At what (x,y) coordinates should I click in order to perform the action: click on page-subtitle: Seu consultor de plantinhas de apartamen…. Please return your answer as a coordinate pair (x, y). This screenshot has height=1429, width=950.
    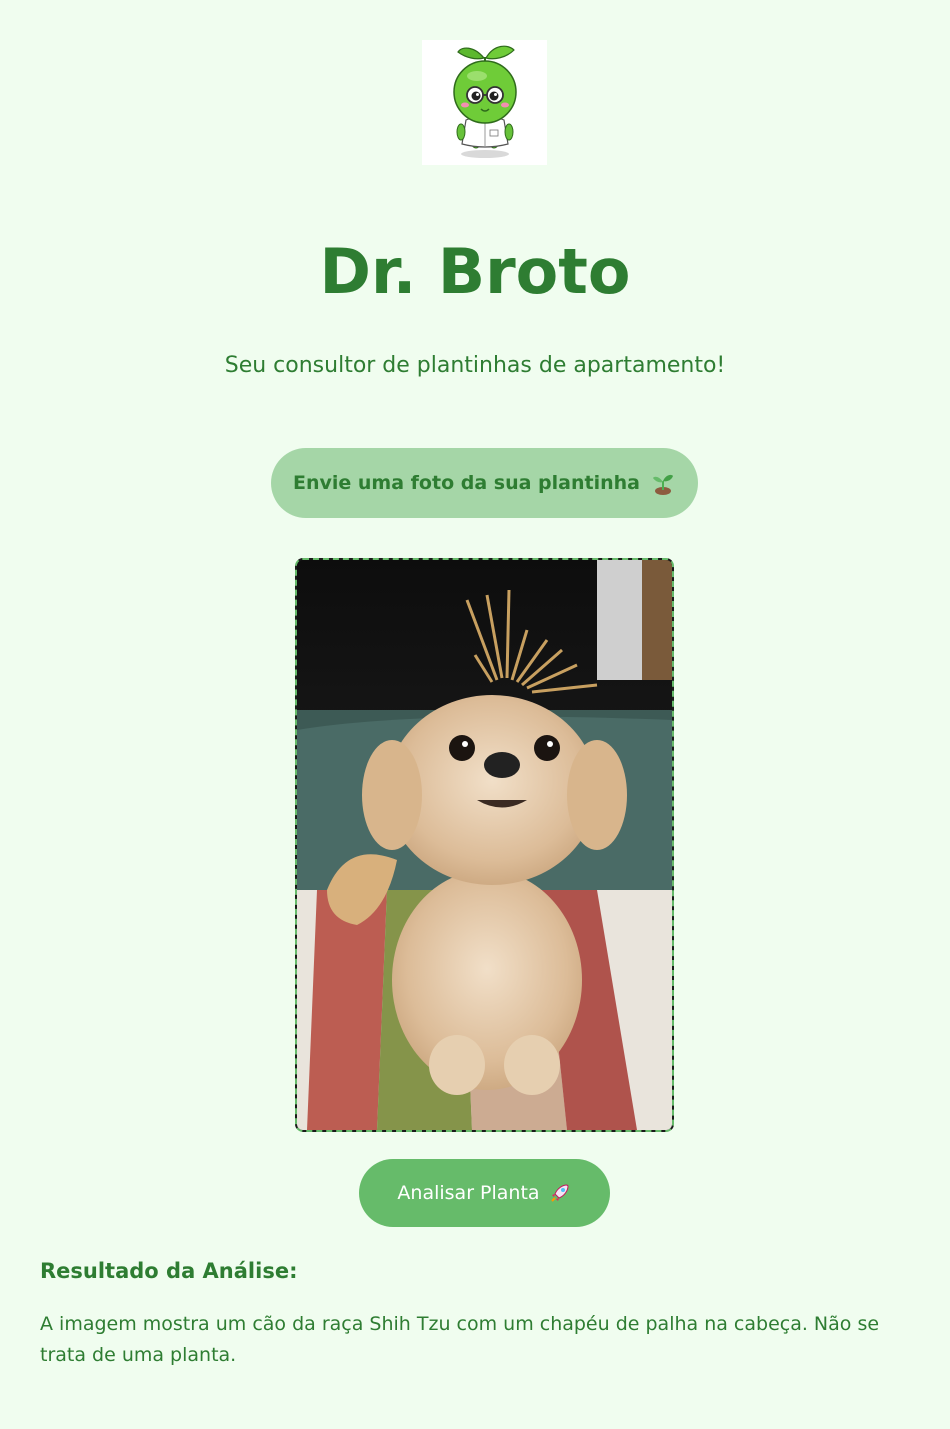
    Looking at the image, I should click on (475, 365).